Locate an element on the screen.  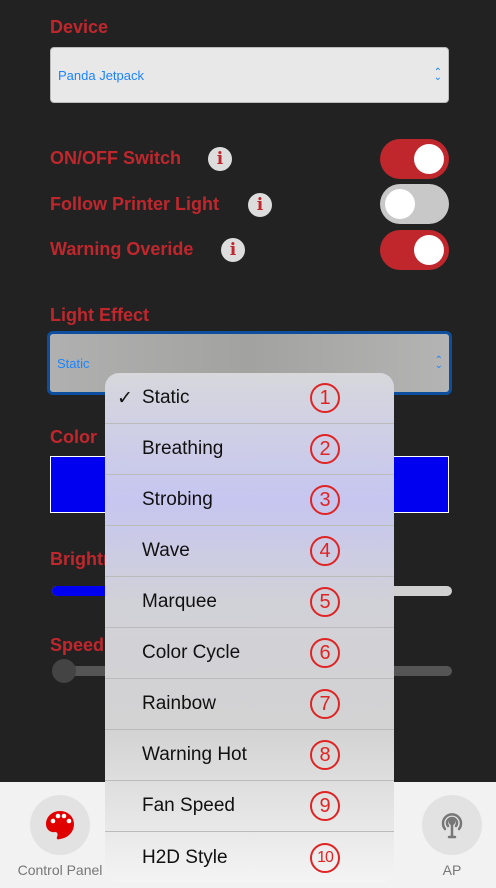
device-value: Panda Jetpack is located at coordinates (101, 75).